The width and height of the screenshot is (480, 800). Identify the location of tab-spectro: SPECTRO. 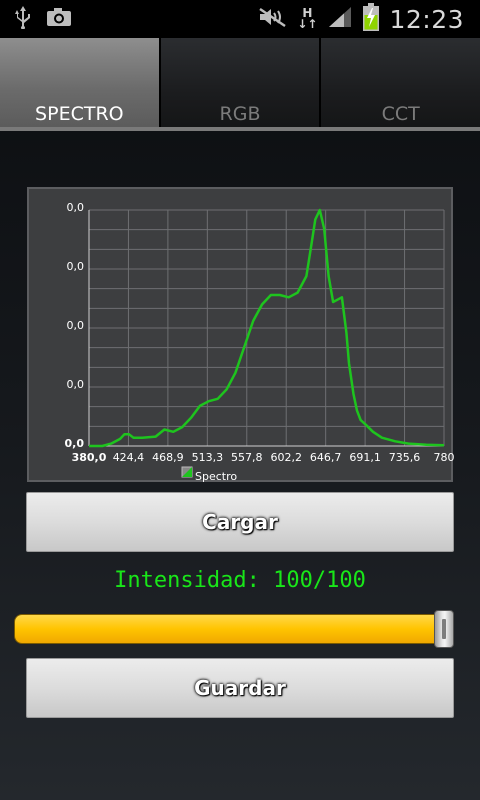
(80, 84).